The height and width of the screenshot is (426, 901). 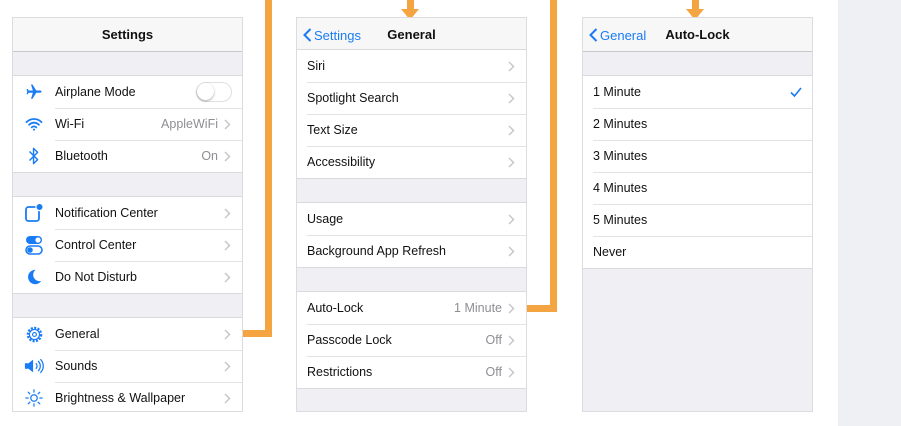 What do you see at coordinates (335, 308) in the screenshot?
I see `row-label: Auto-Lock` at bounding box center [335, 308].